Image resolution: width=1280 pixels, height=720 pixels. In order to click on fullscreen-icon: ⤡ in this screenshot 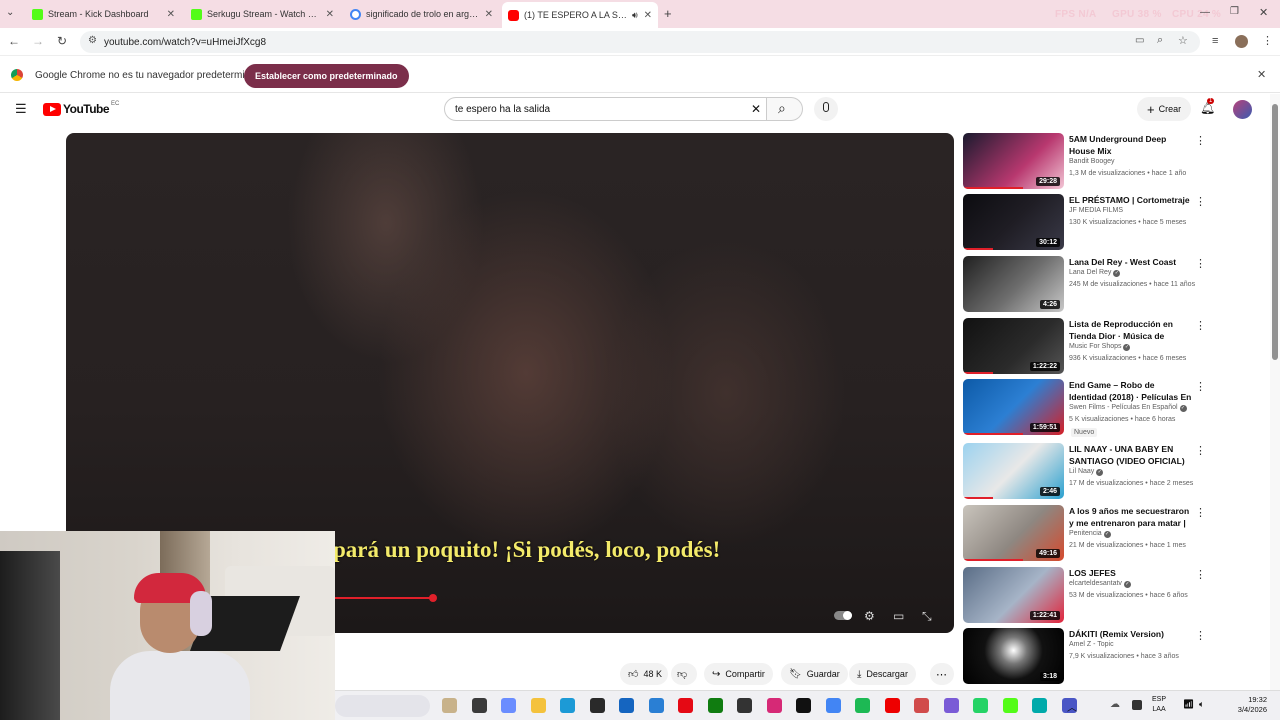, I will do `click(927, 616)`.